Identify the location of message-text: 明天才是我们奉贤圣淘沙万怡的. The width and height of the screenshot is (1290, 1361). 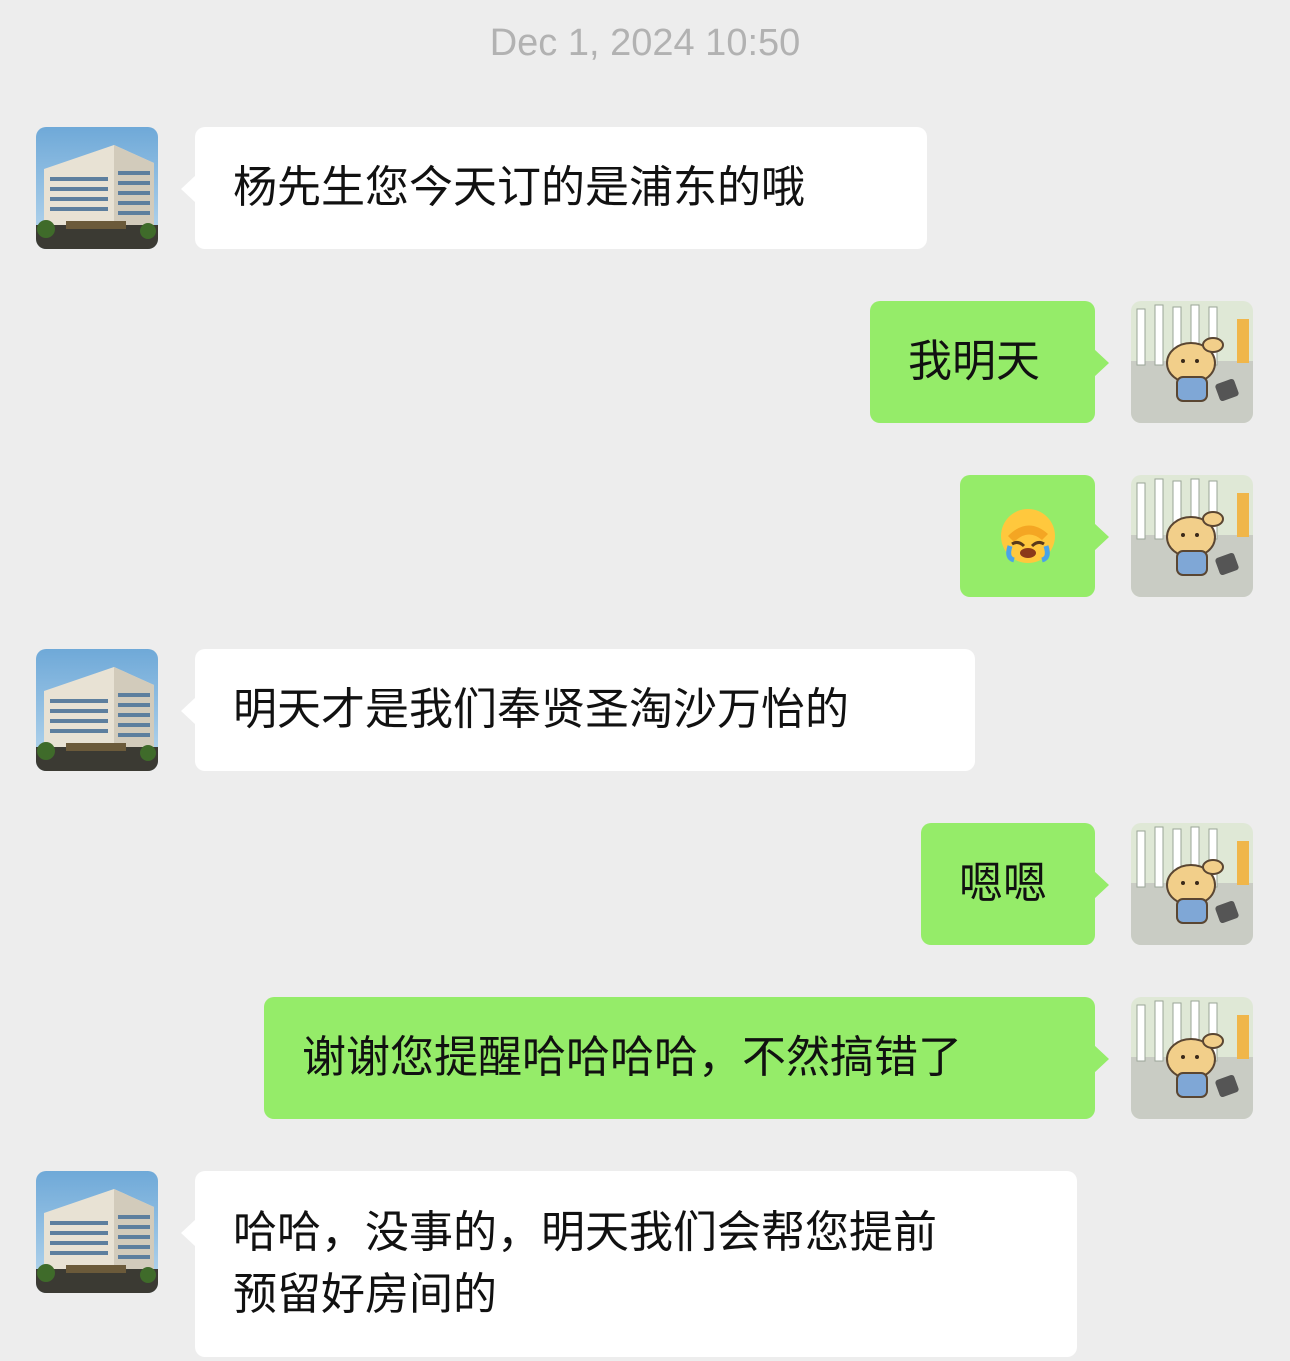
(541, 709).